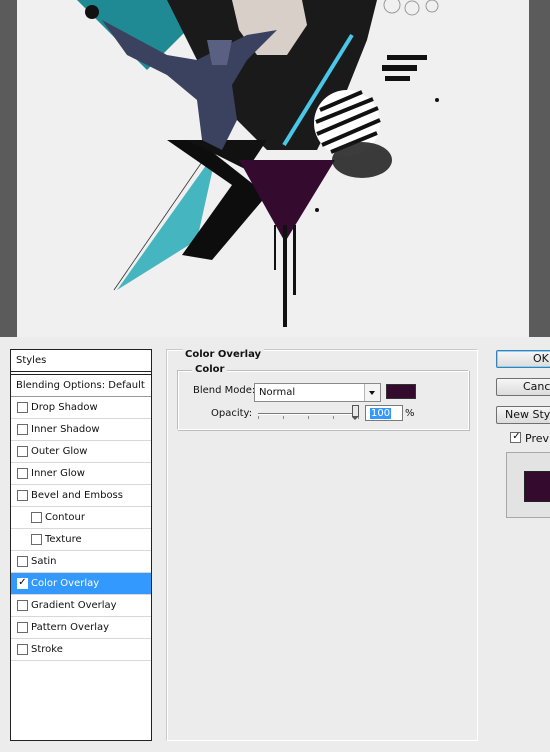  I want to click on blend-mode-value: Normal, so click(277, 392).